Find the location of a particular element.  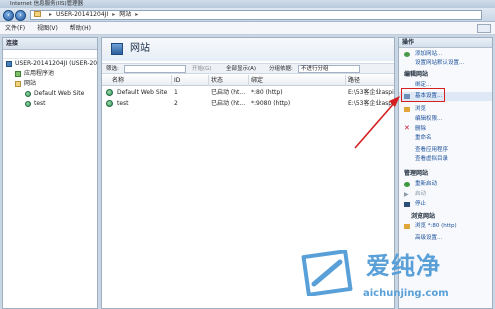

watermark-logo is located at coordinates (327, 273).